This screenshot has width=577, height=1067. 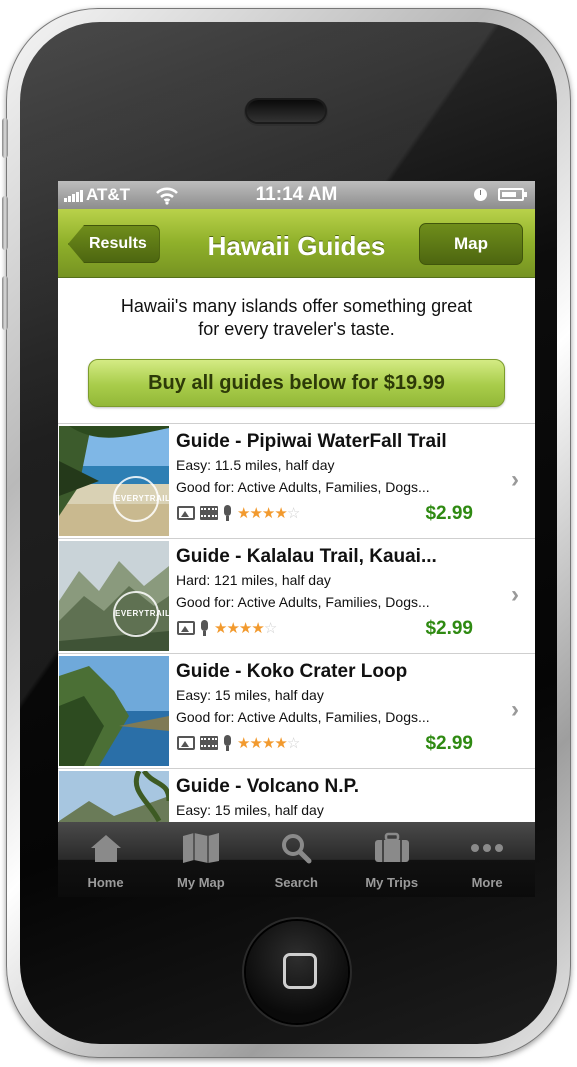 I want to click on tab-home: Home, so click(x=105, y=859).